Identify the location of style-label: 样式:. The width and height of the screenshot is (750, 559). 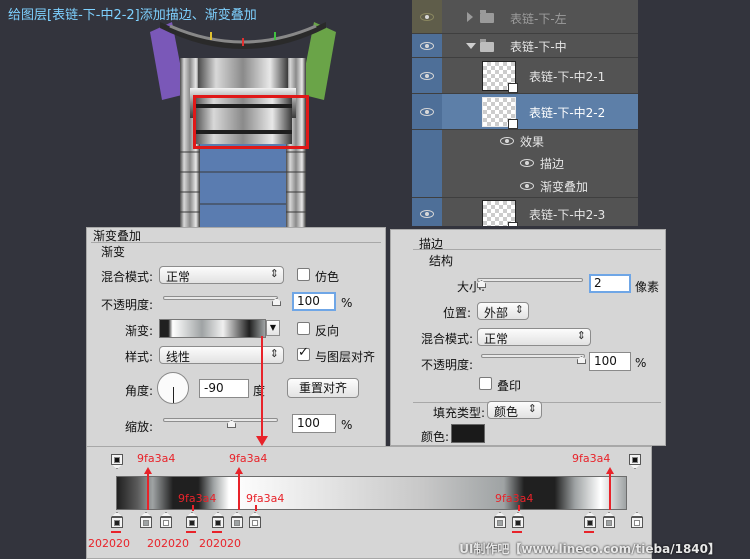
(139, 357).